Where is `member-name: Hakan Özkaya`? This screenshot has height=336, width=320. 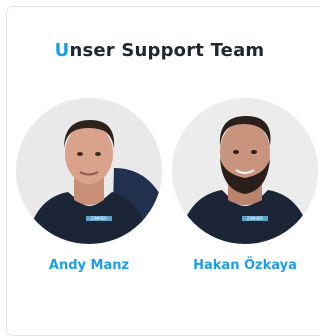
member-name: Hakan Özkaya is located at coordinates (245, 265).